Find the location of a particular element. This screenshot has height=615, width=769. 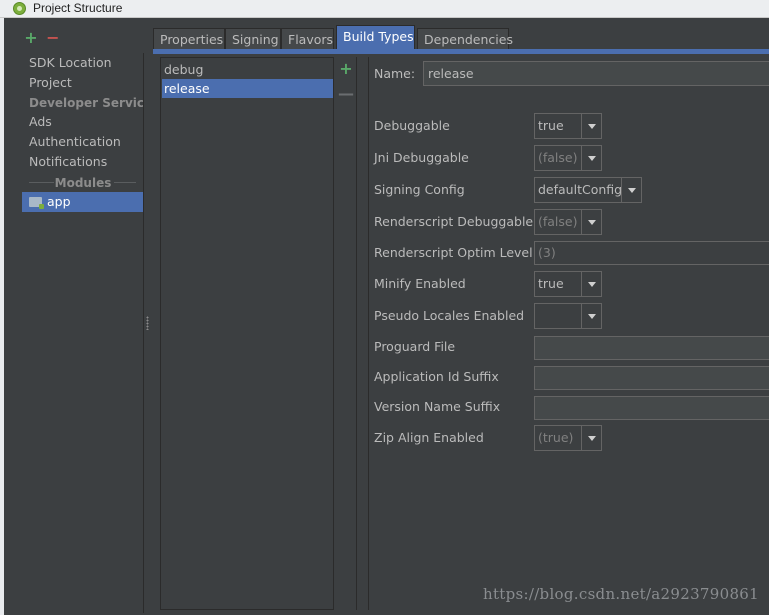

tab-dependencies: Dependencies is located at coordinates (465, 38).